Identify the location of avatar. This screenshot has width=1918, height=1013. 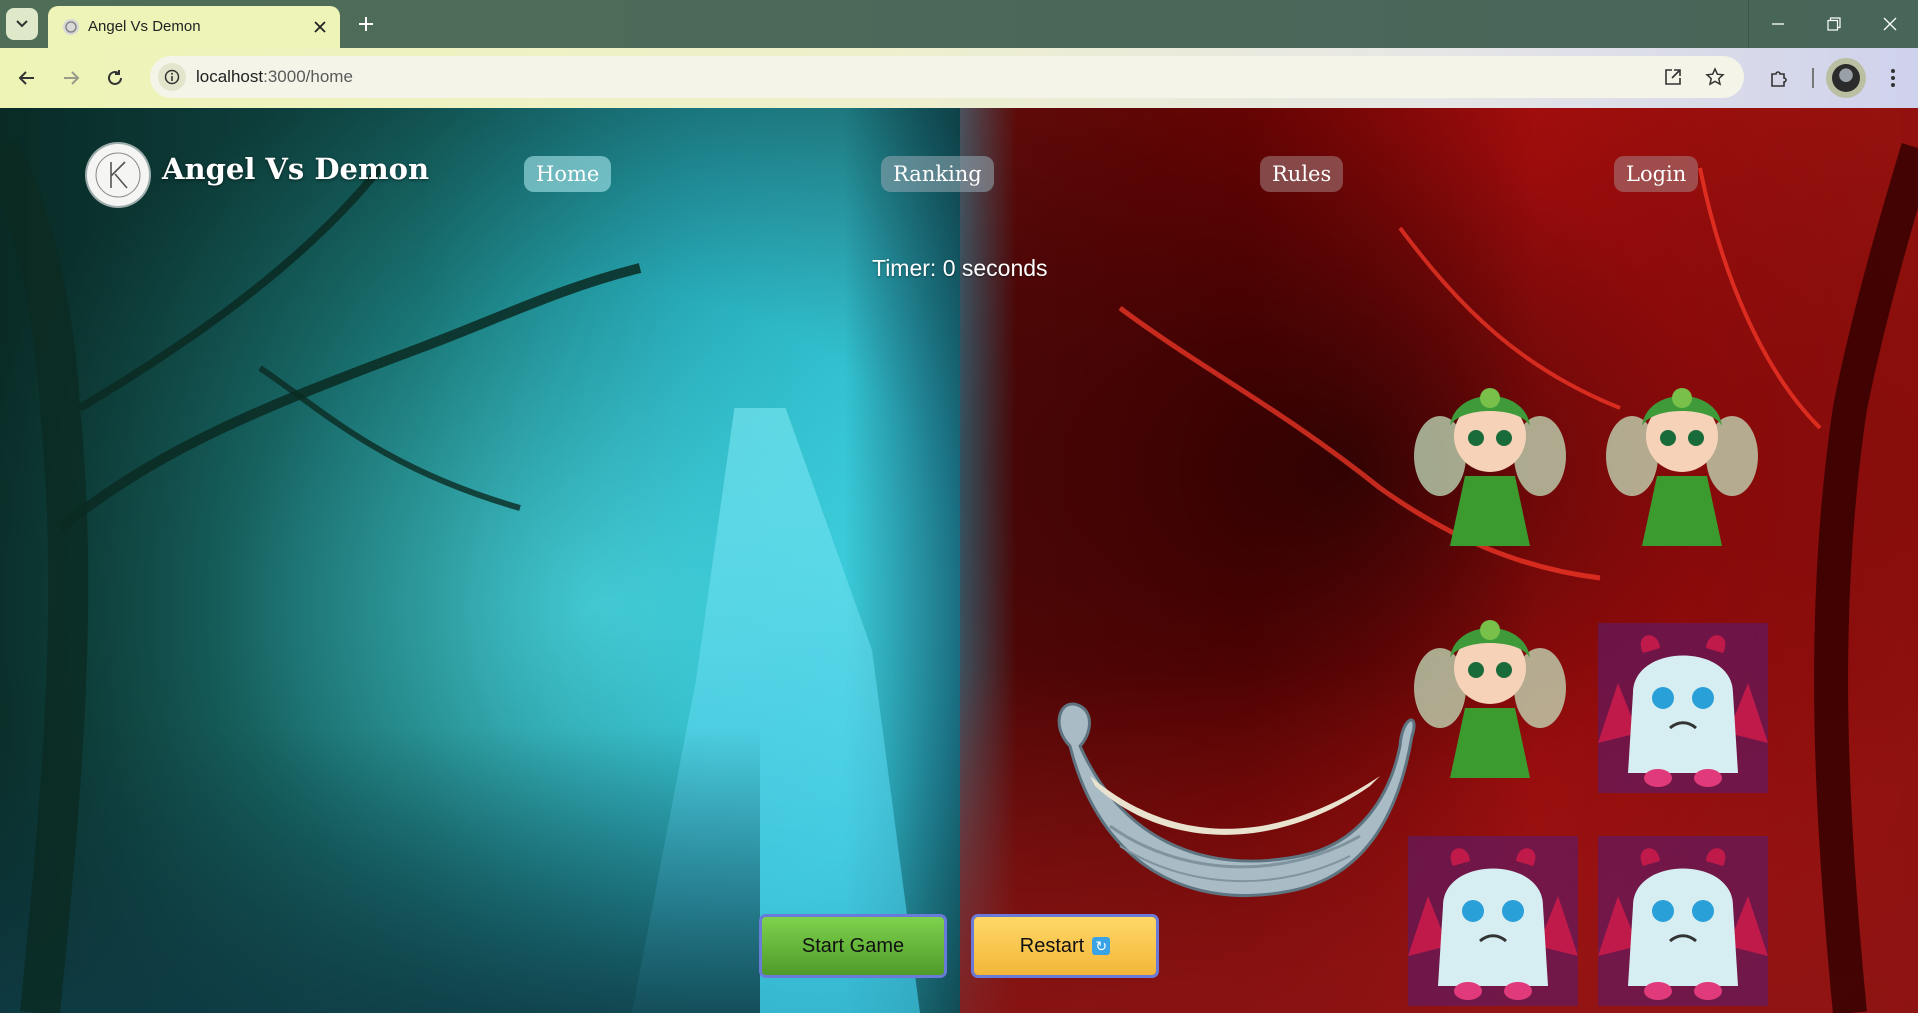
(1846, 78).